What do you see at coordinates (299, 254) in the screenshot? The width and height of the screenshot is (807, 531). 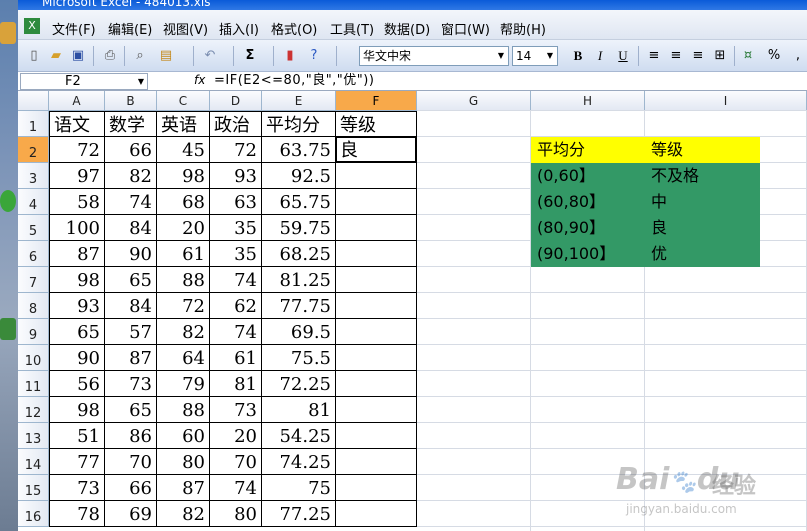 I see `data-cell: 68.25` at bounding box center [299, 254].